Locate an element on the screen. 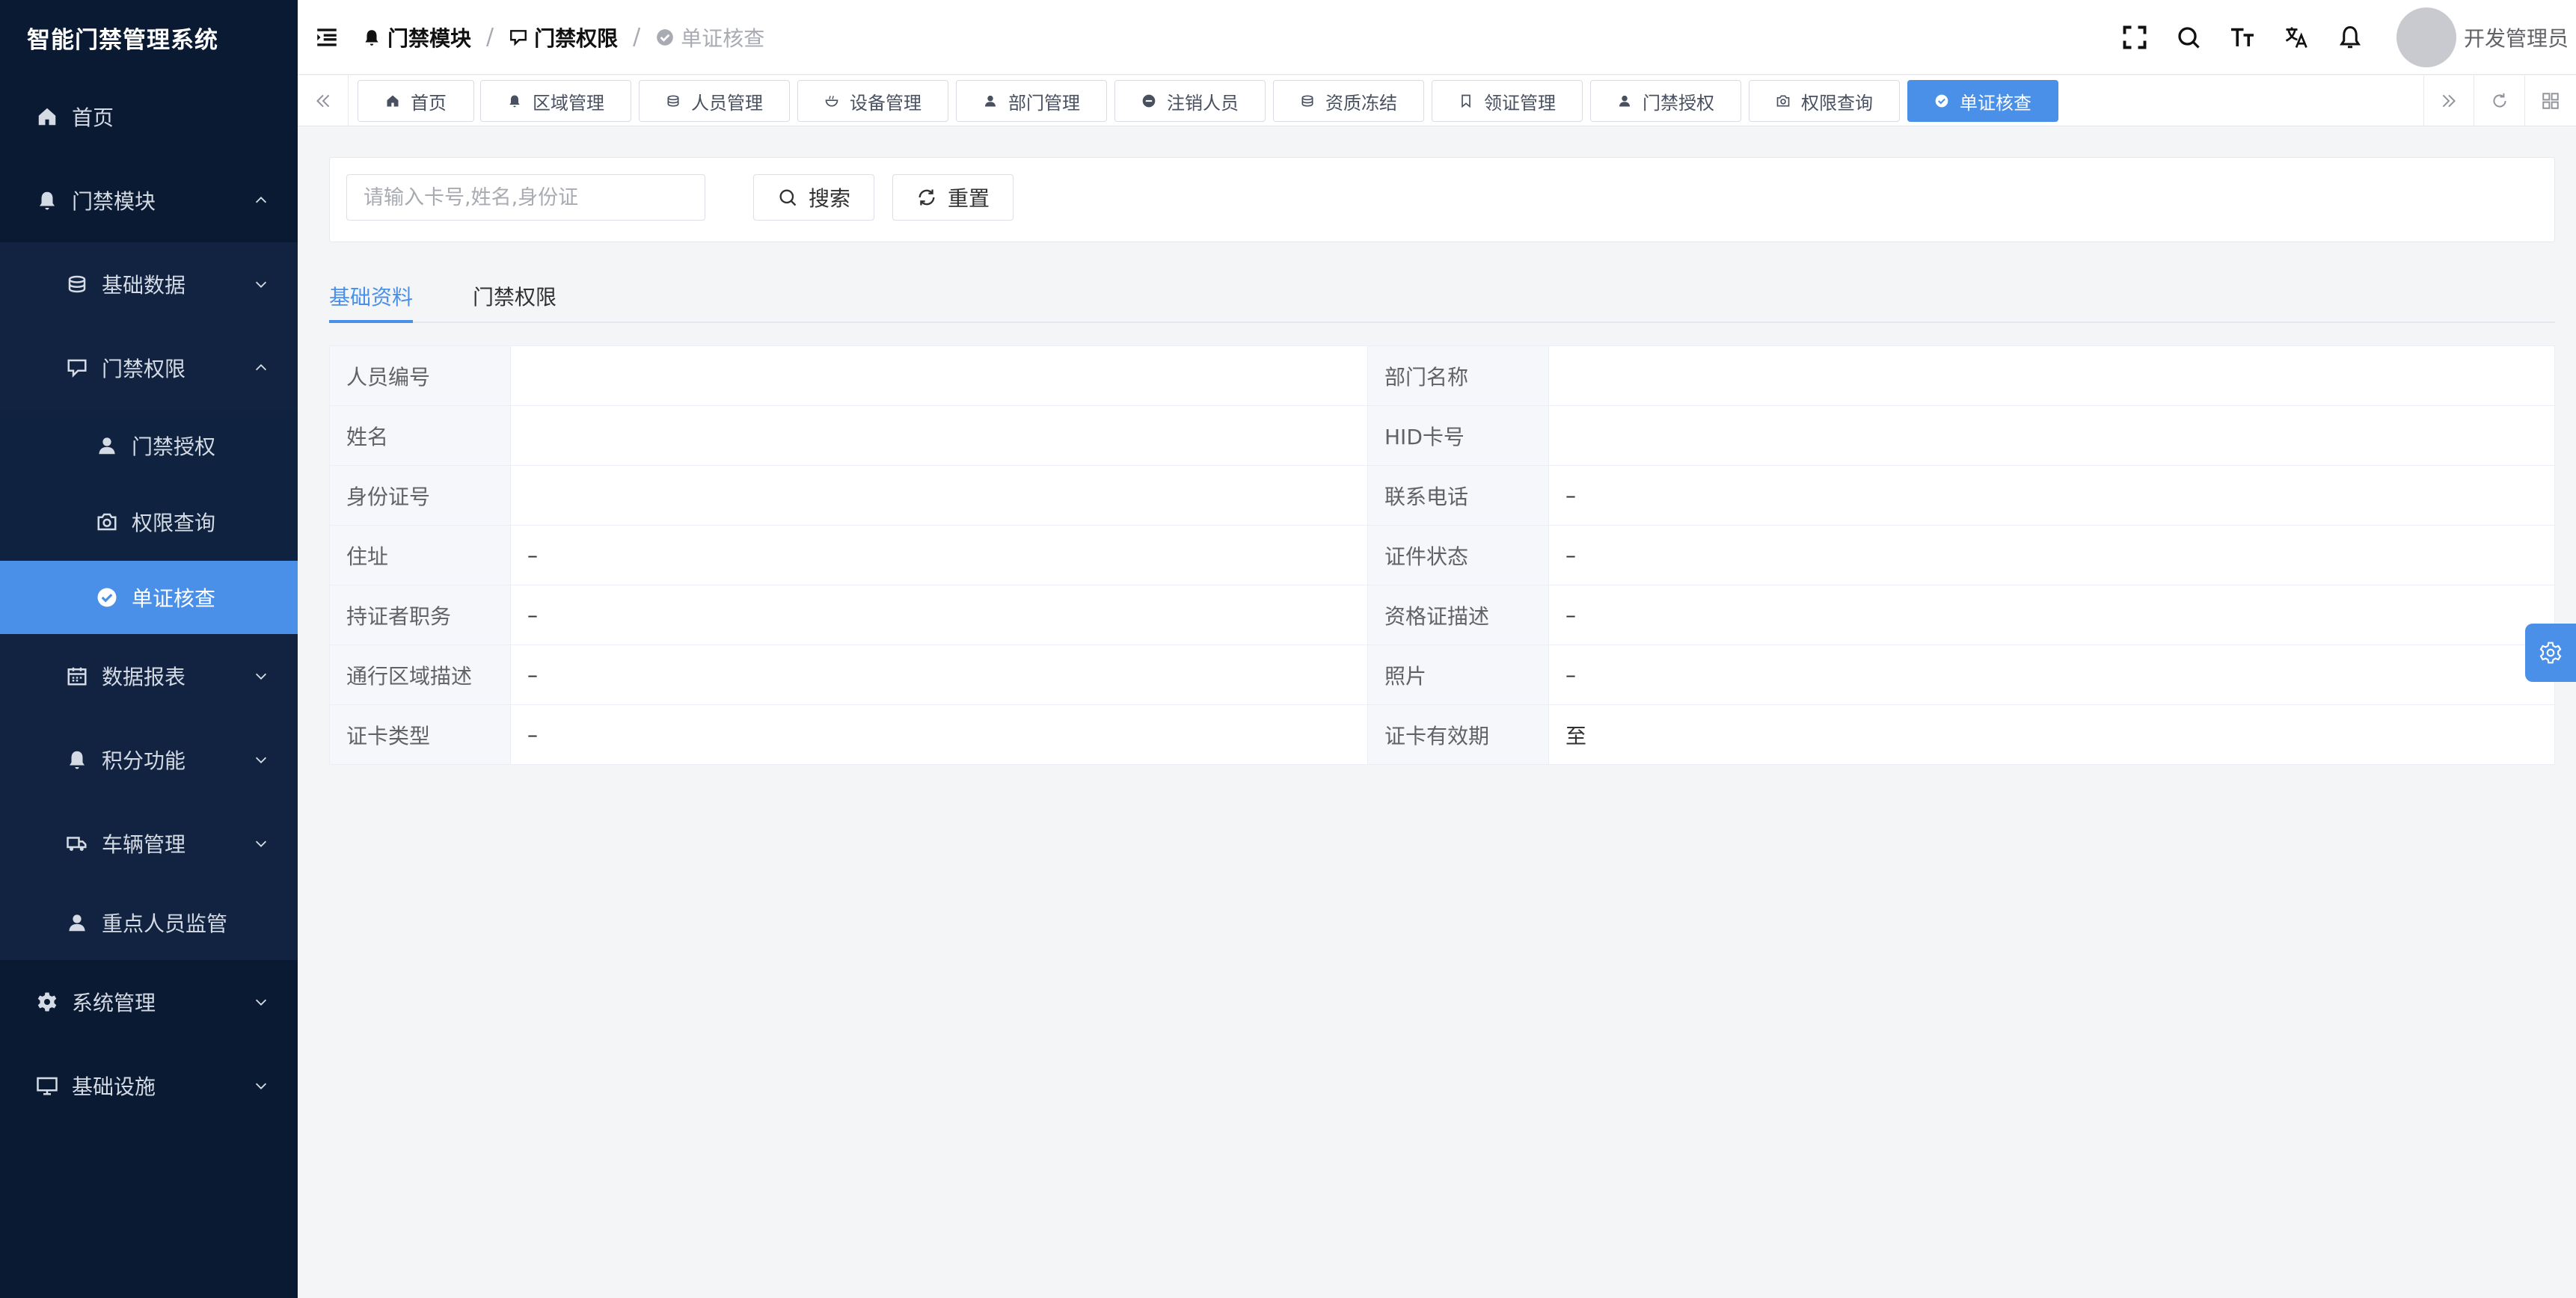 Image resolution: width=2576 pixels, height=1298 pixels. tag-label: 设备管理 is located at coordinates (885, 103).